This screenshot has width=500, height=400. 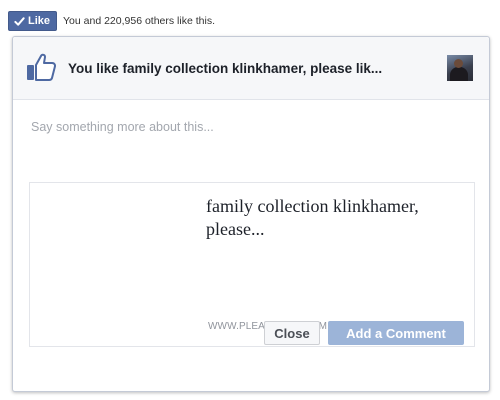 What do you see at coordinates (460, 68) in the screenshot?
I see `avatar` at bounding box center [460, 68].